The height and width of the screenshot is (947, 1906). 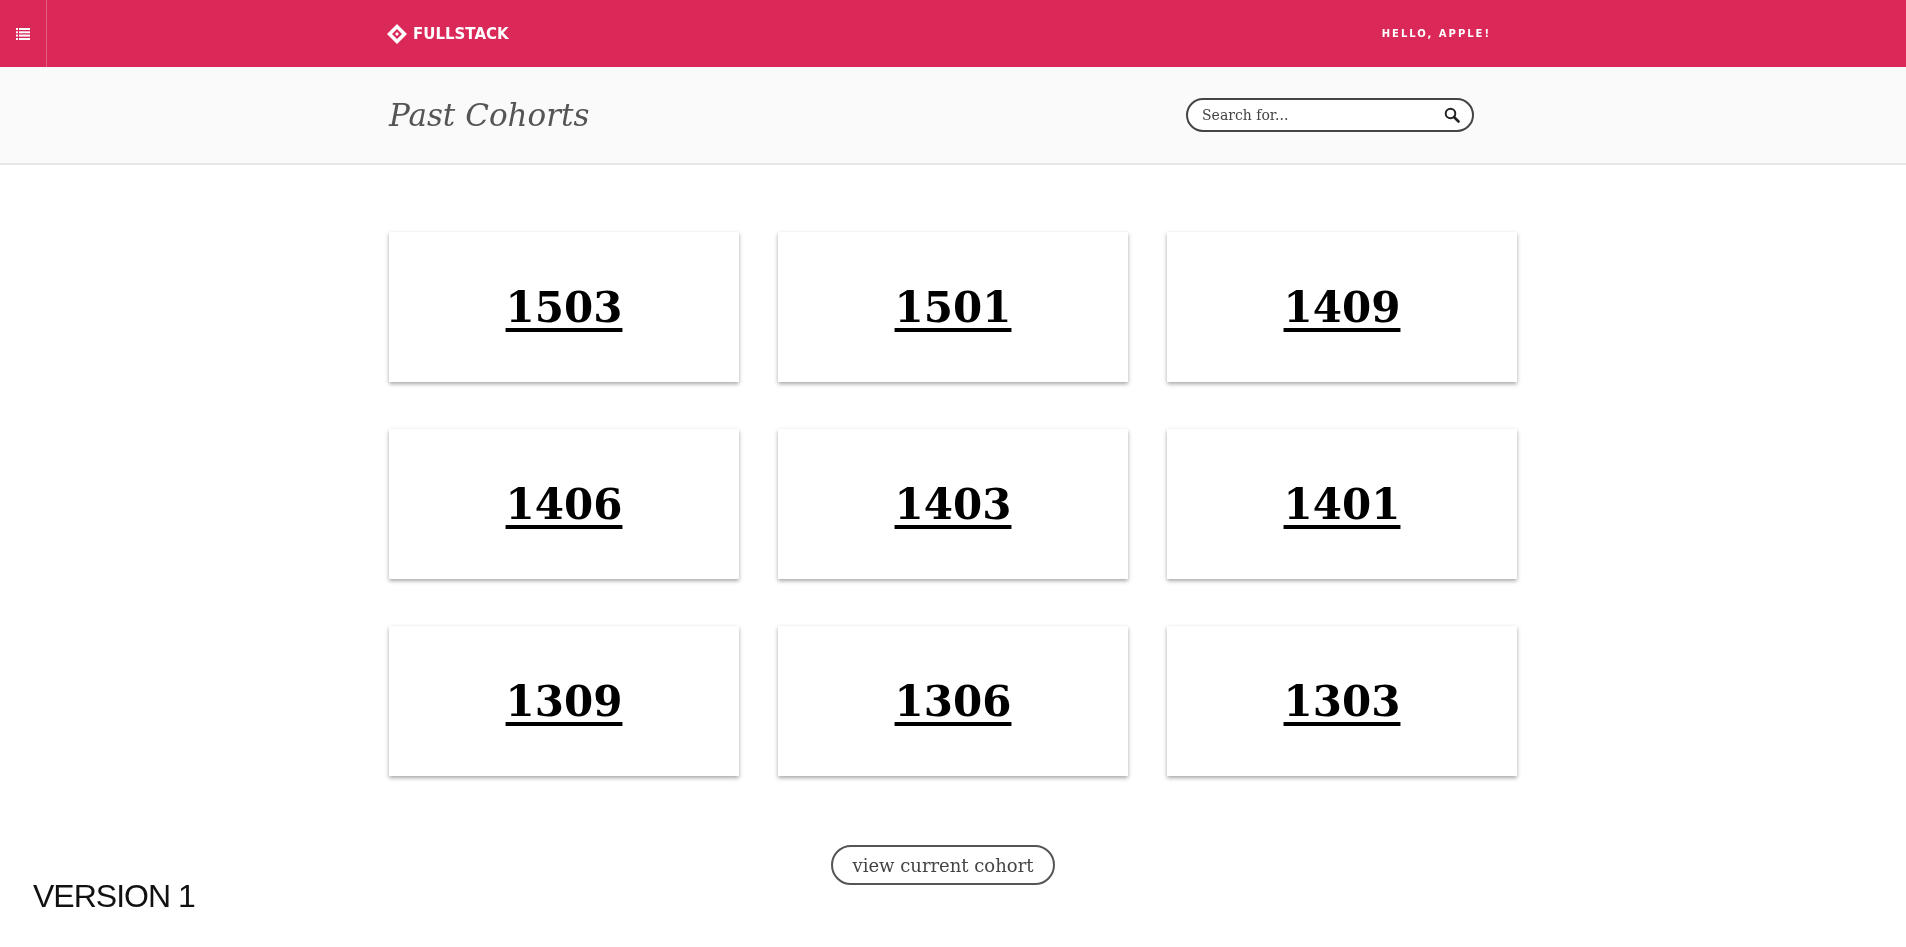 I want to click on cohort-link: 1501, so click(x=953, y=307).